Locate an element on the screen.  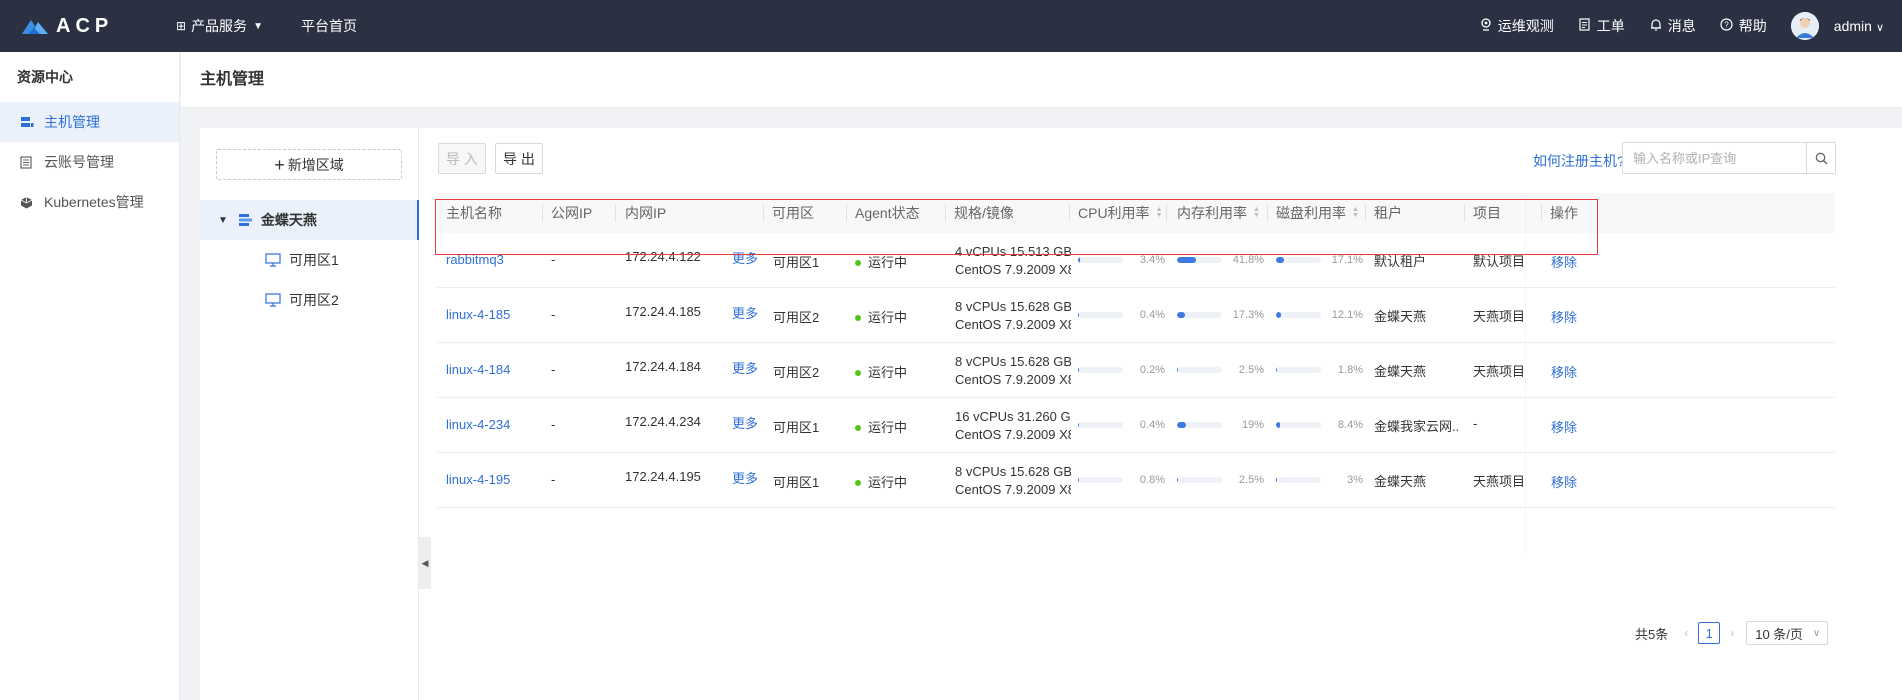
mem-usage-value: 2.5% is located at coordinates (1251, 480).